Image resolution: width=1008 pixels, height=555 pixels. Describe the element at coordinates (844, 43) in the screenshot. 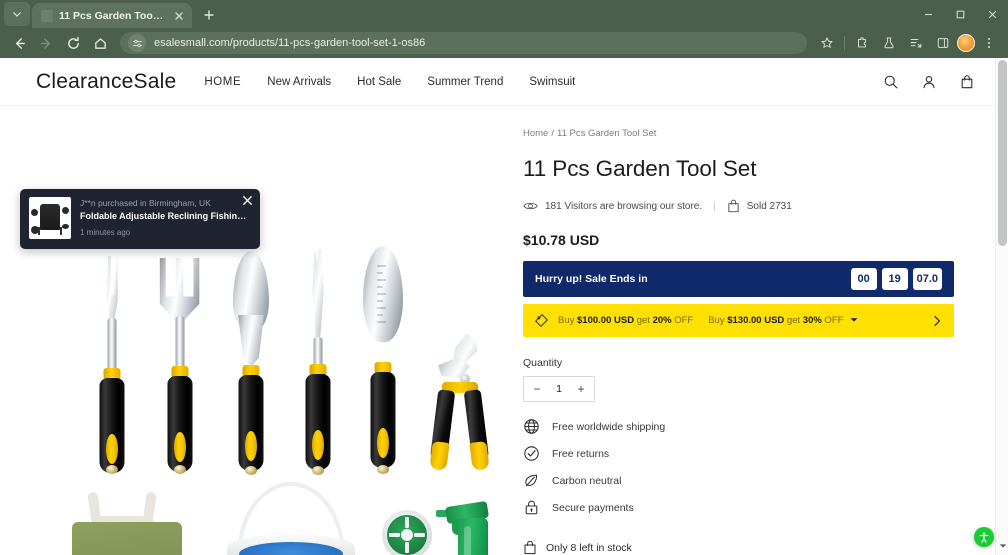

I see `toolbar-divider` at that location.